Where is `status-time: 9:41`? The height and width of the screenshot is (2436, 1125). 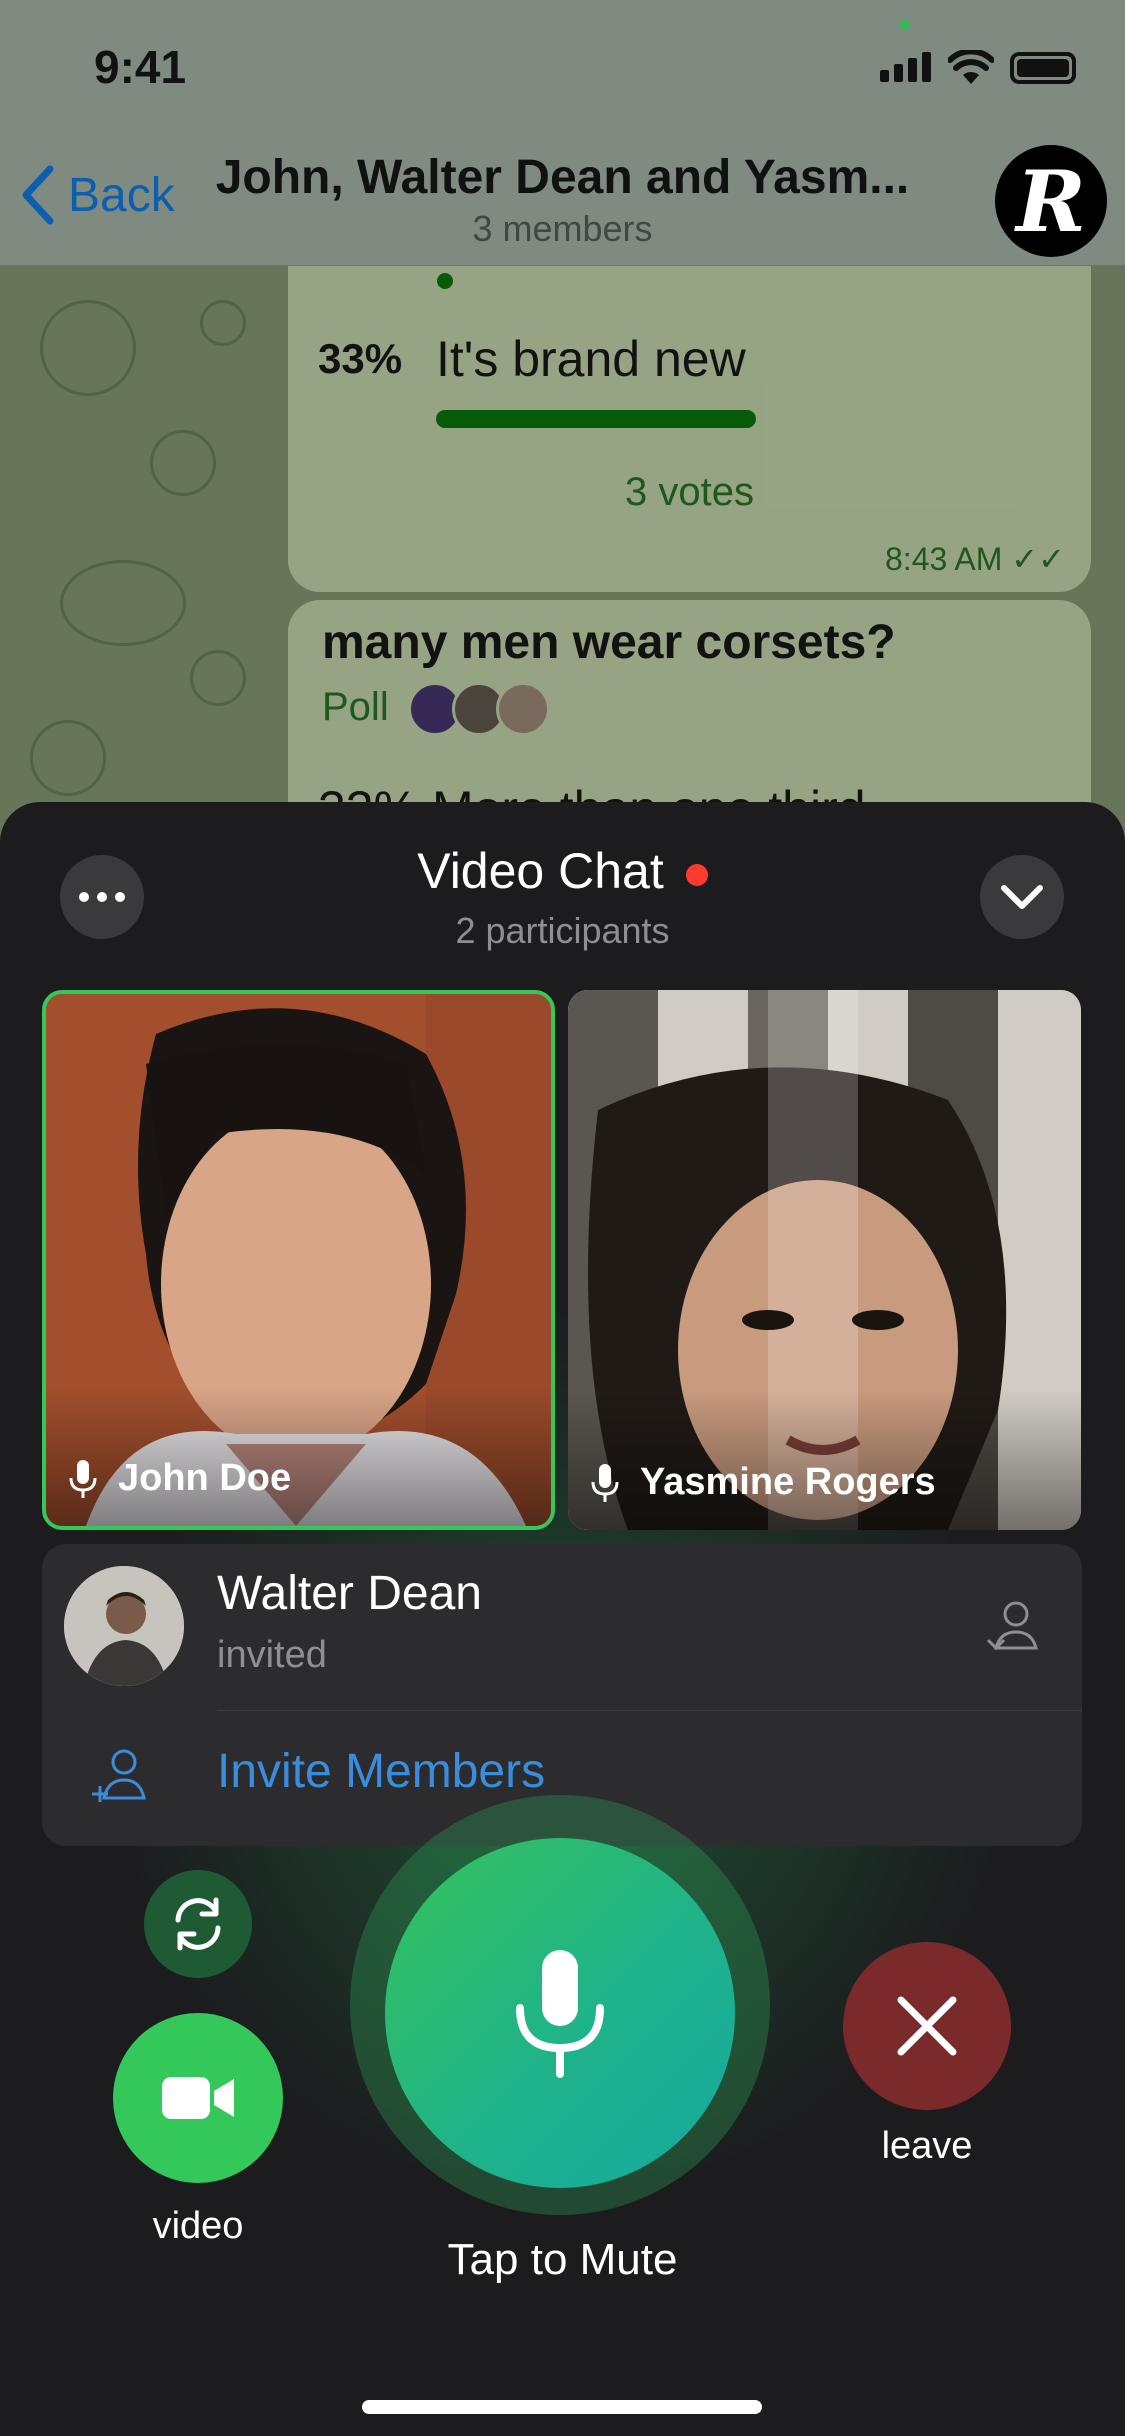
status-time: 9:41 is located at coordinates (140, 67).